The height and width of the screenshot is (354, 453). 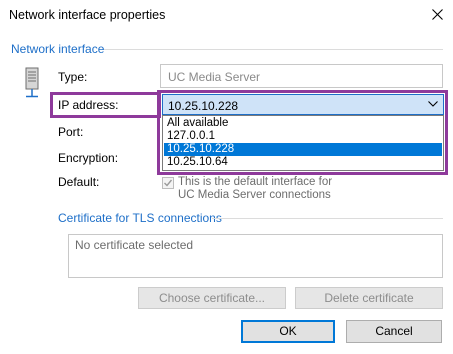 What do you see at coordinates (301, 76) in the screenshot?
I see `type-field: UC Media Server` at bounding box center [301, 76].